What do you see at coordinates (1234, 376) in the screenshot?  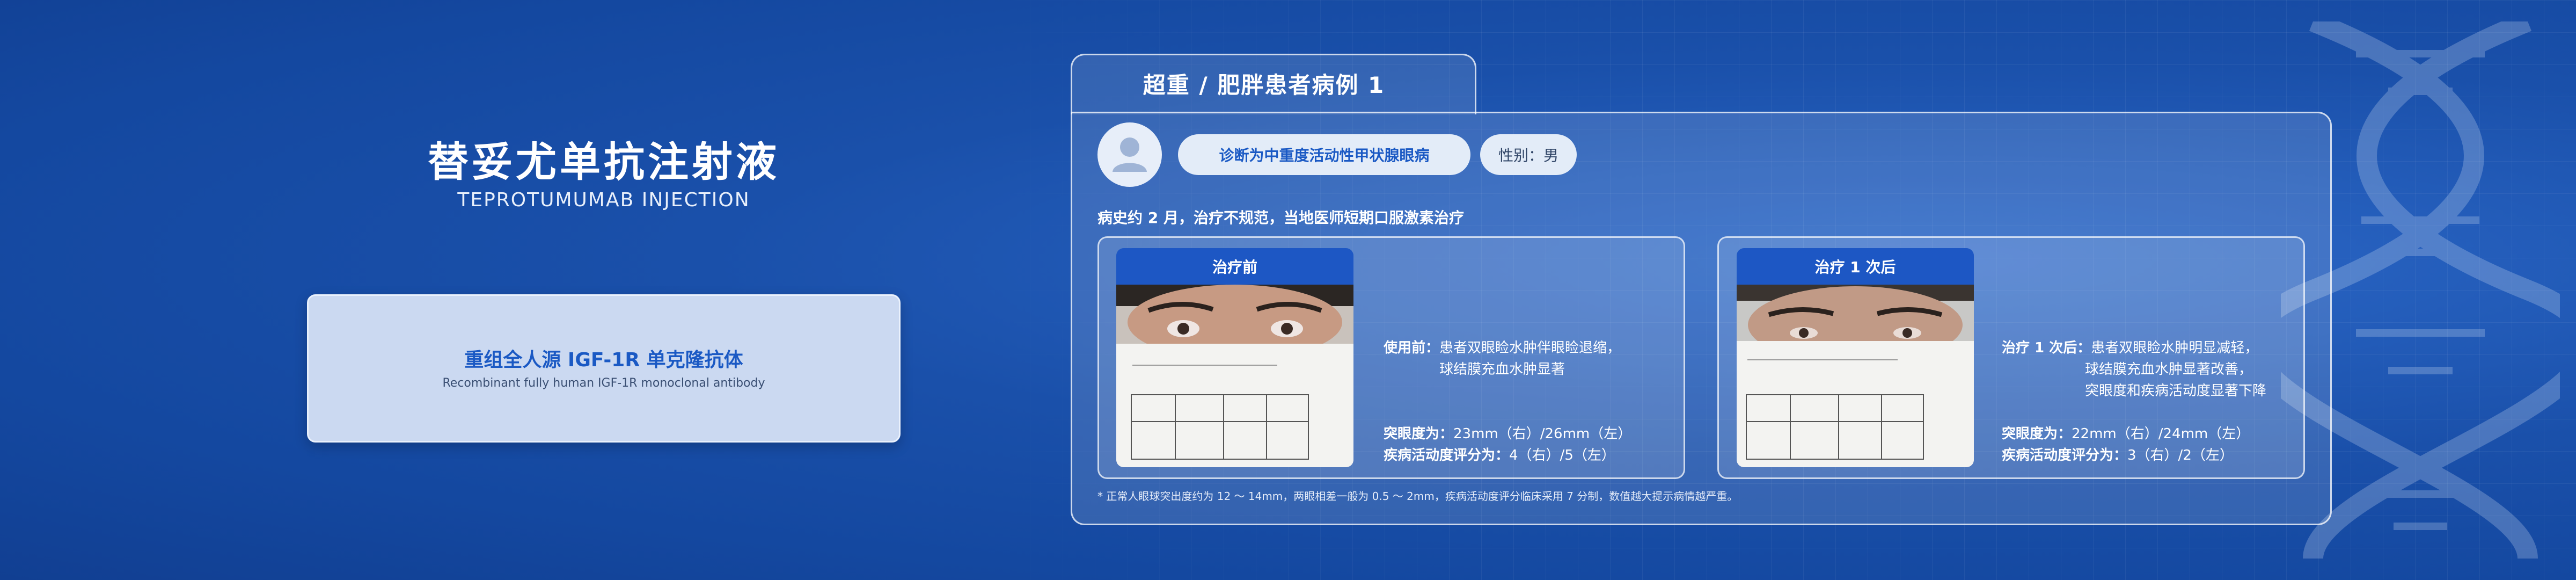 I see `before-treatment-photo` at bounding box center [1234, 376].